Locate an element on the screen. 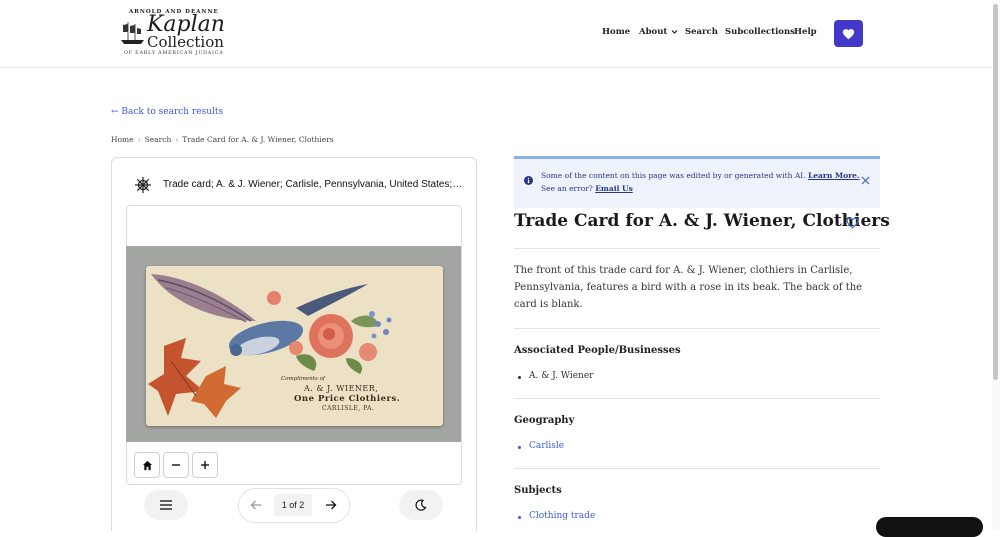  logo-line-3: Collection is located at coordinates (185, 42).